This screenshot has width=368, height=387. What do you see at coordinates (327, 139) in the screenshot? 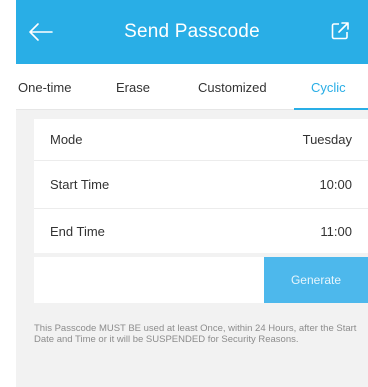
I see `mode-value: Tuesday` at bounding box center [327, 139].